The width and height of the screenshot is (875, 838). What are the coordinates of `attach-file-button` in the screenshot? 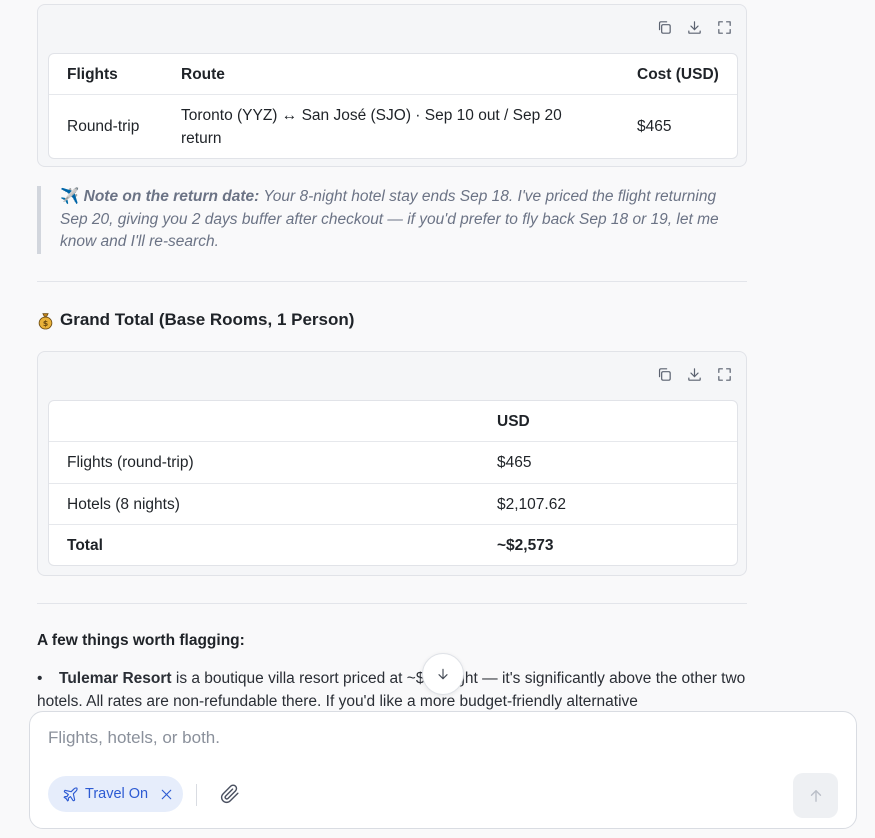 It's located at (231, 795).